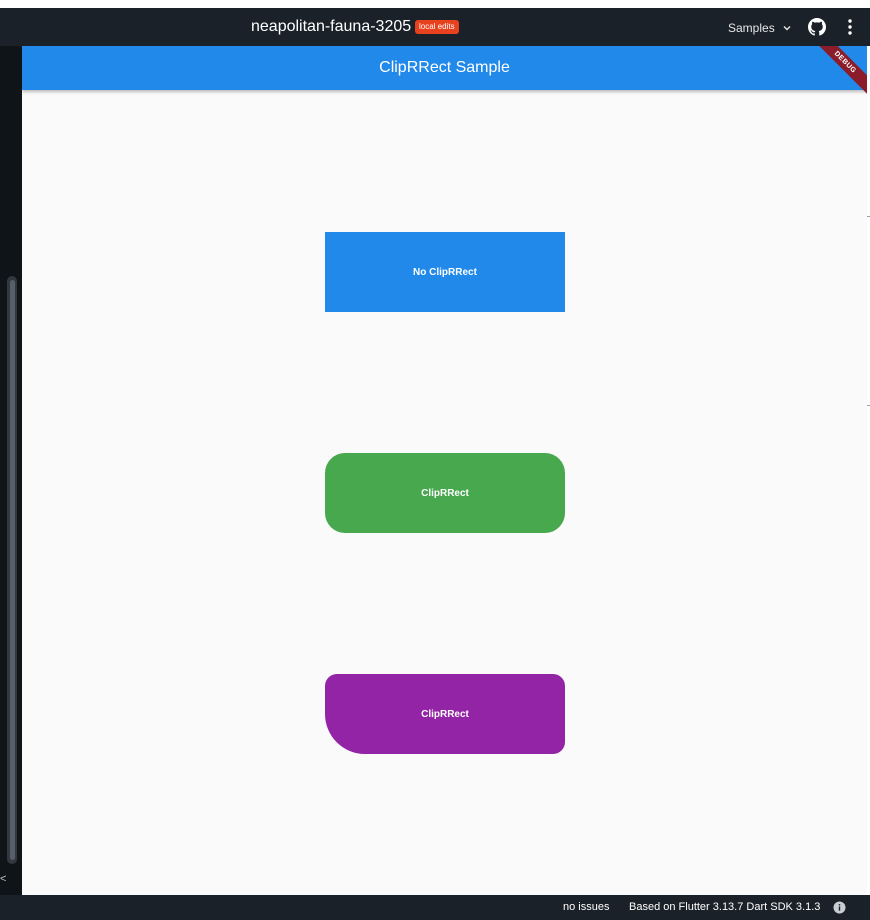 This screenshot has height=920, width=870. Describe the element at coordinates (435, 4) in the screenshot. I see `window-top-edge` at that location.